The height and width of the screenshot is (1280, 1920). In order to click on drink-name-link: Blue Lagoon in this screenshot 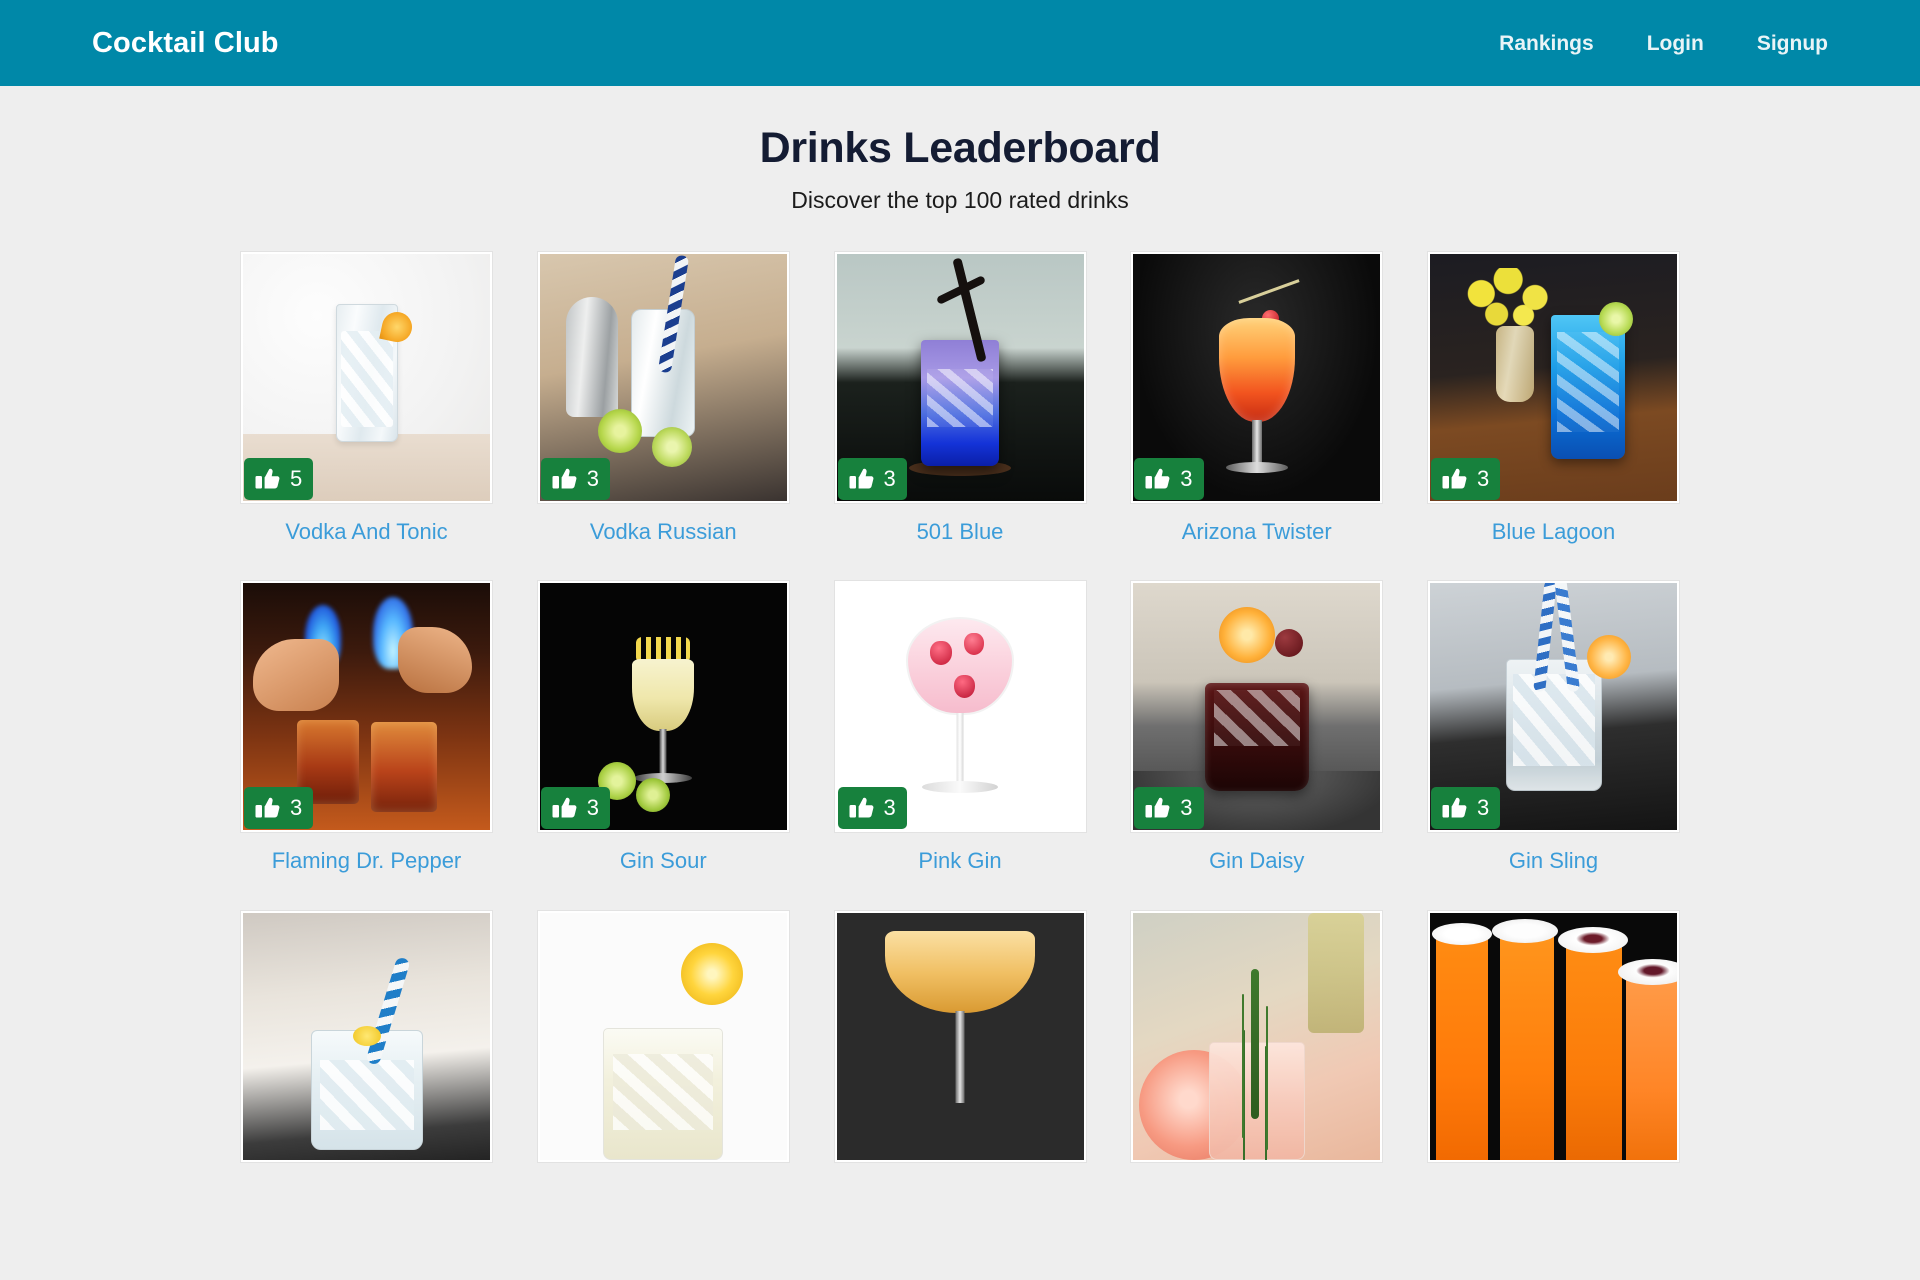, I will do `click(1554, 532)`.